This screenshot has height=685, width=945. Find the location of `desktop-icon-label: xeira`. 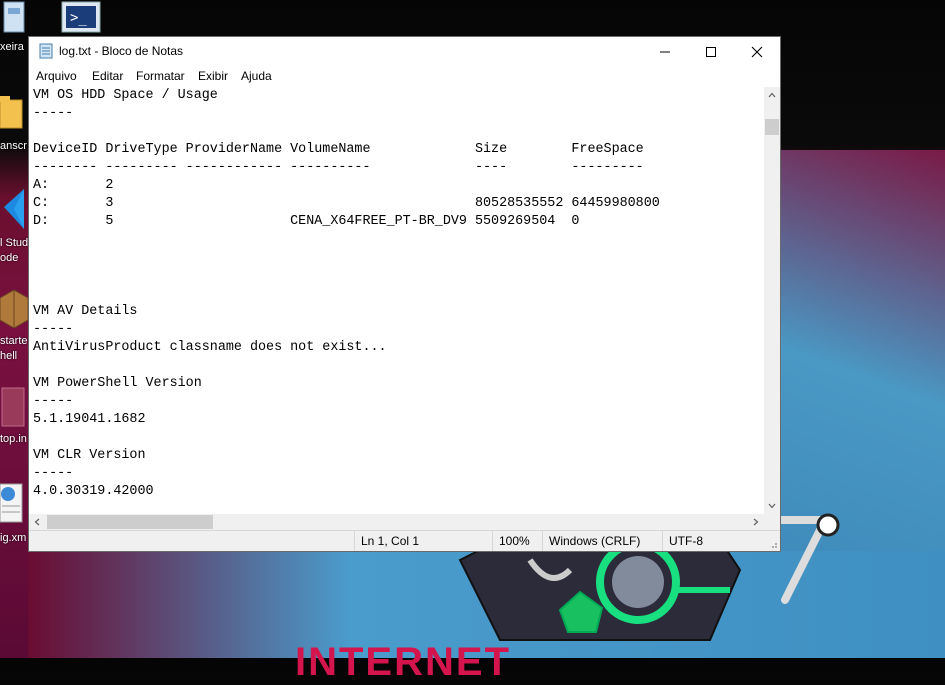

desktop-icon-label: xeira is located at coordinates (12, 47).